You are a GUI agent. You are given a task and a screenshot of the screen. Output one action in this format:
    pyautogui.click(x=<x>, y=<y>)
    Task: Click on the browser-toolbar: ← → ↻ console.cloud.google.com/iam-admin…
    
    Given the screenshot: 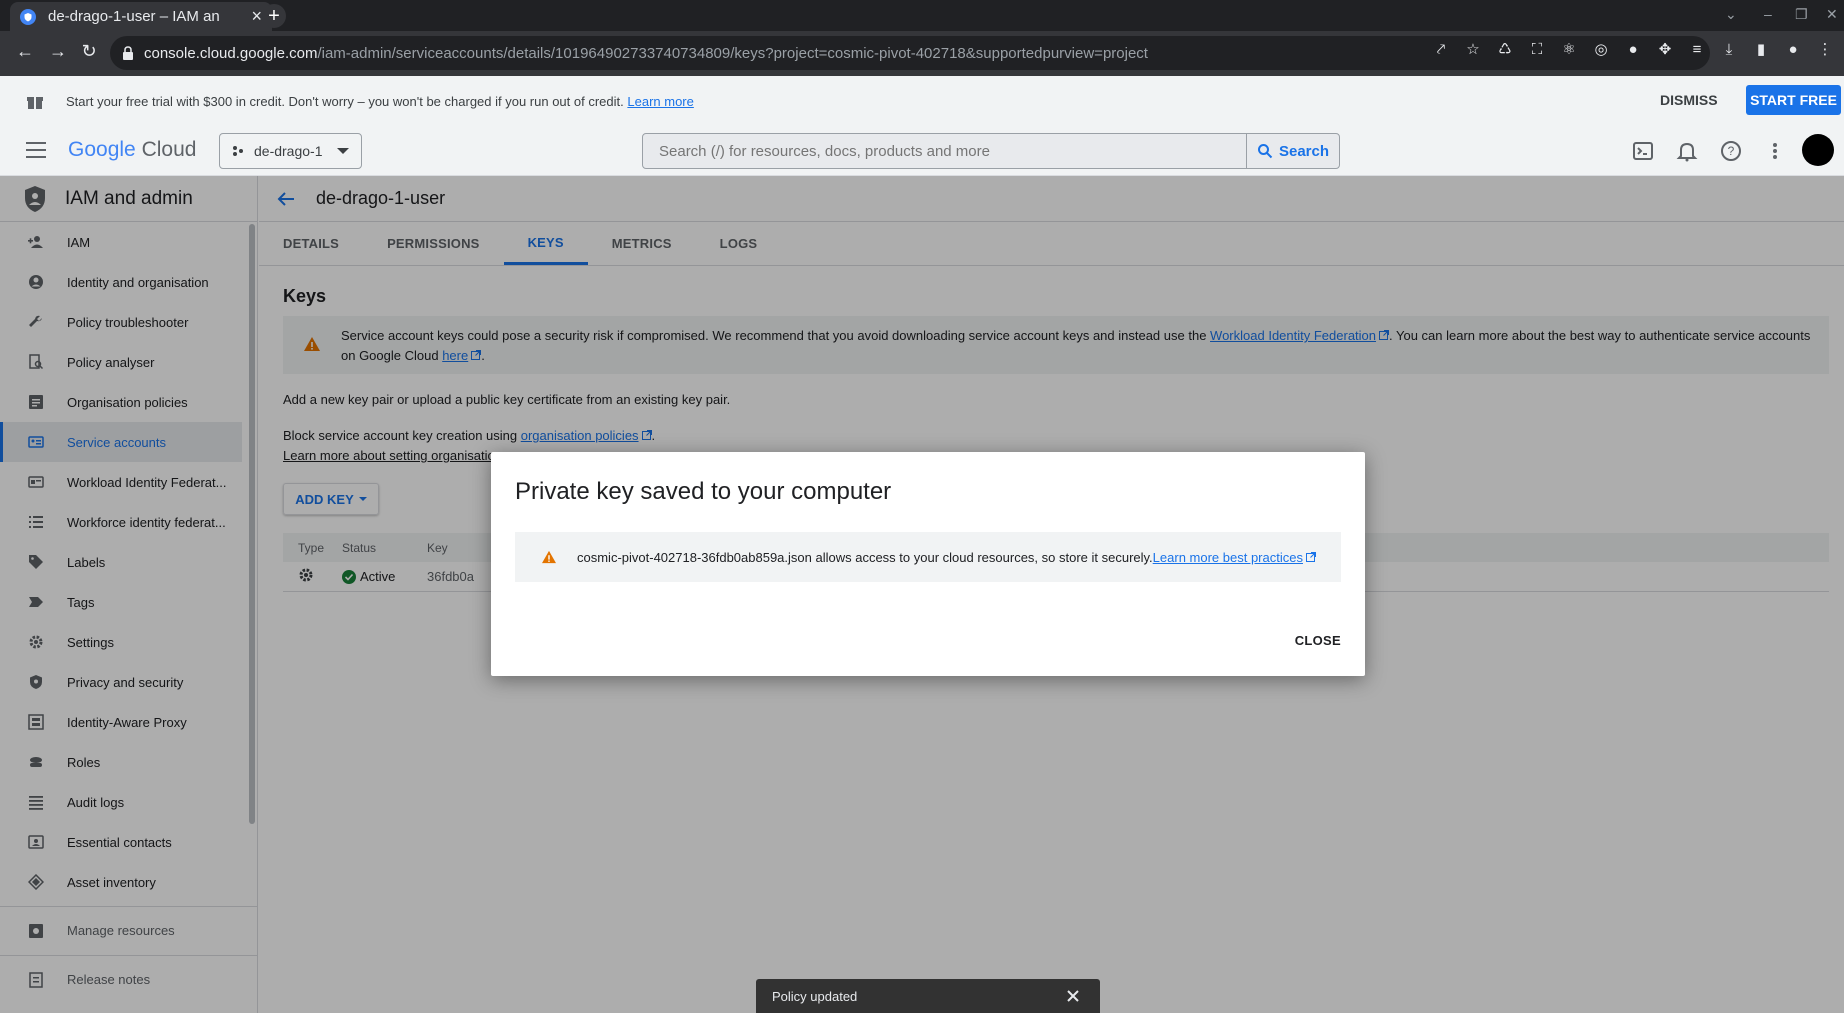 What is the action you would take?
    pyautogui.click(x=922, y=53)
    